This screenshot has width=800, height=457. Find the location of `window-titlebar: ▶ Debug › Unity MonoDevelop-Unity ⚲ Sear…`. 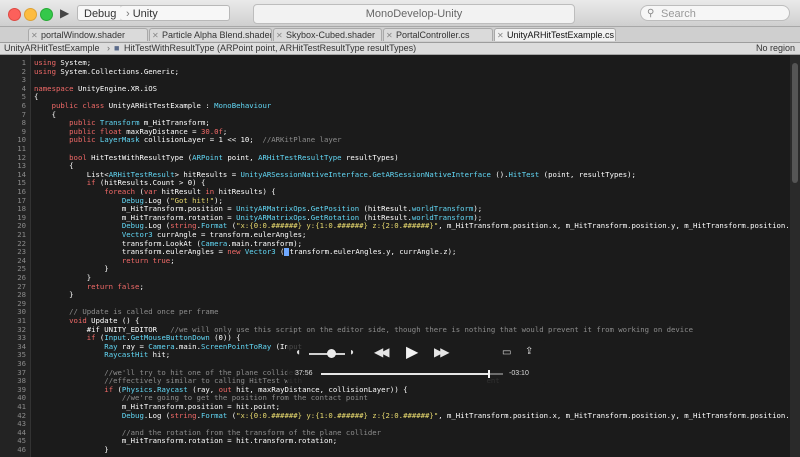

window-titlebar: ▶ Debug › Unity MonoDevelop-Unity ⚲ Sear… is located at coordinates (400, 13).